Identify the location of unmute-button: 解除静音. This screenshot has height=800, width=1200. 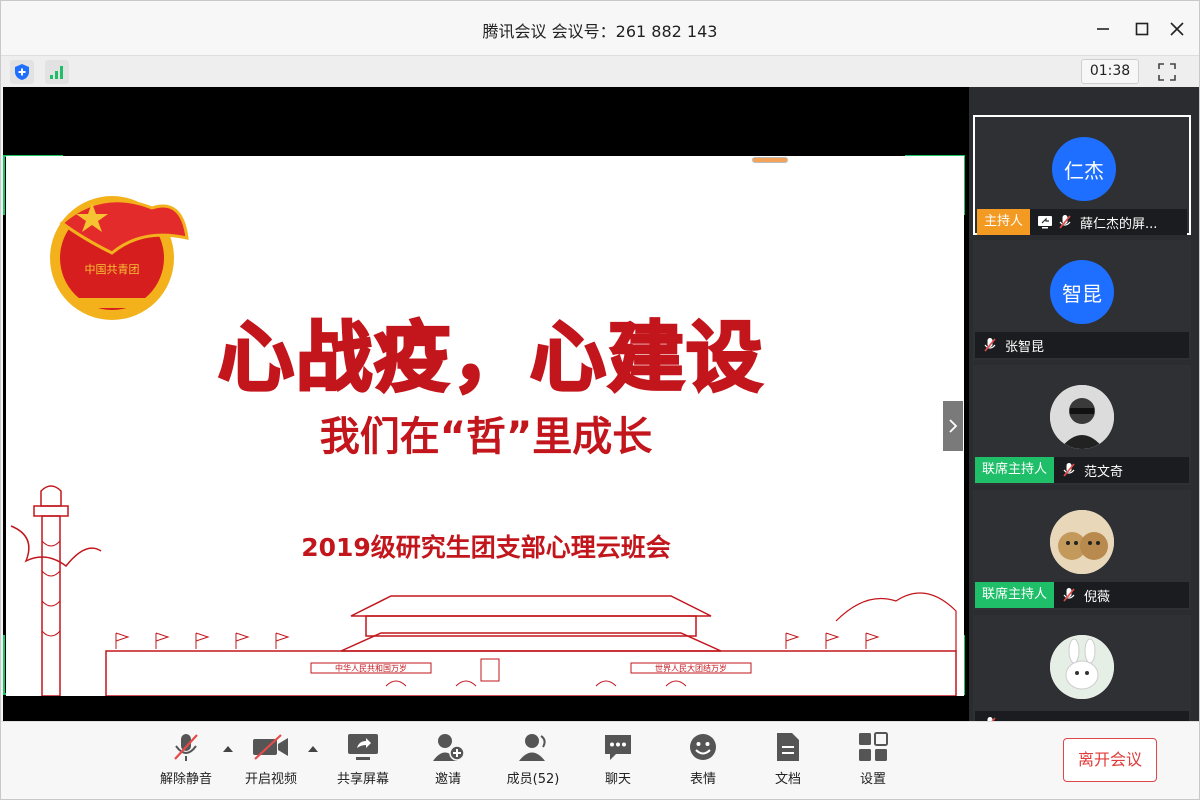
(186, 762).